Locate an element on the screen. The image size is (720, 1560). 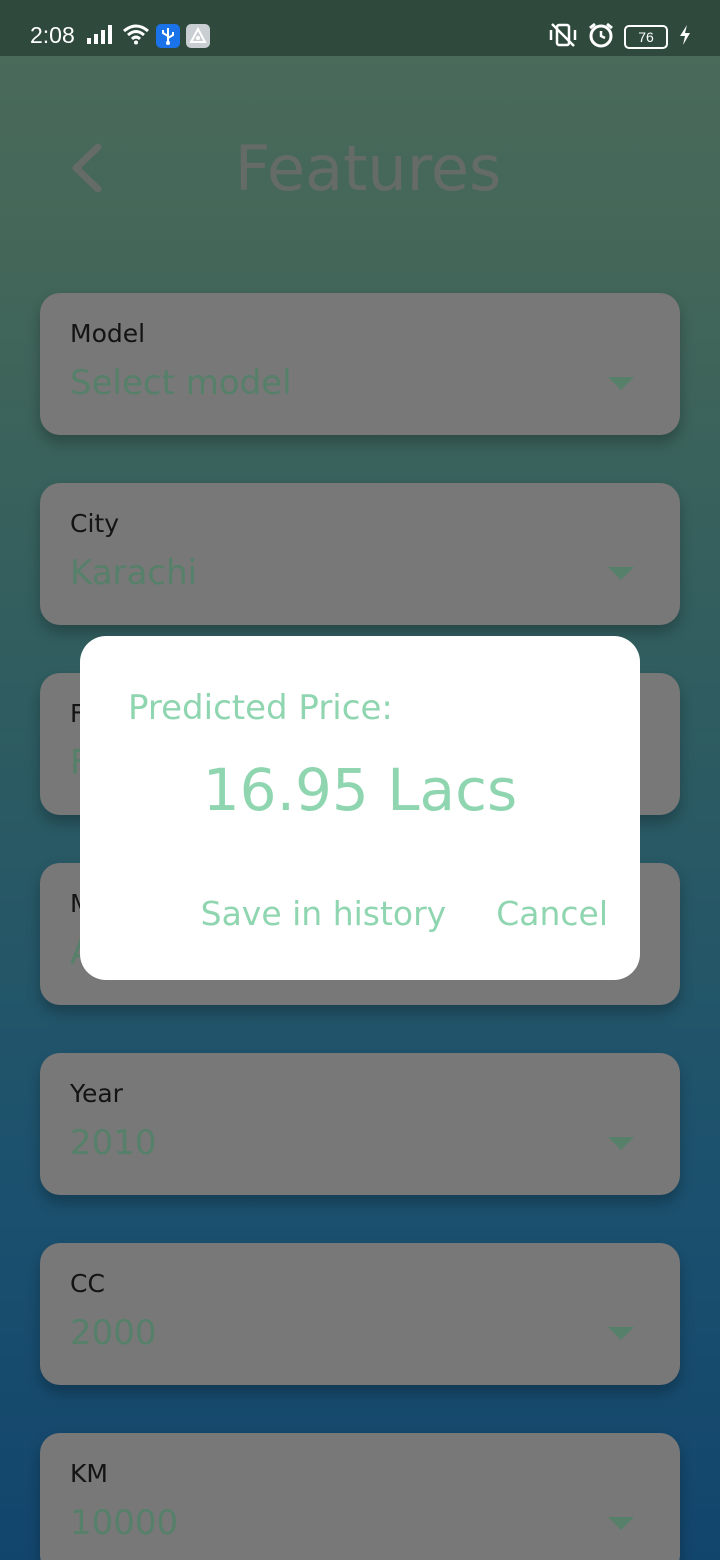
vibrate-off-icon is located at coordinates (563, 37).